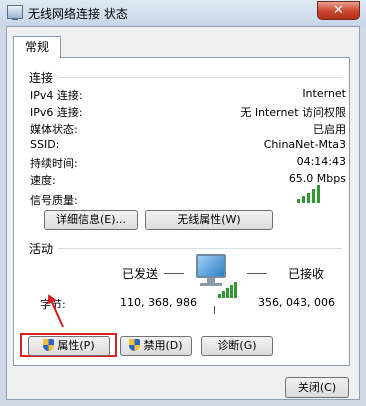 The height and width of the screenshot is (406, 366). Describe the element at coordinates (54, 129) in the screenshot. I see `media-state-label: 媒体状态:` at that location.